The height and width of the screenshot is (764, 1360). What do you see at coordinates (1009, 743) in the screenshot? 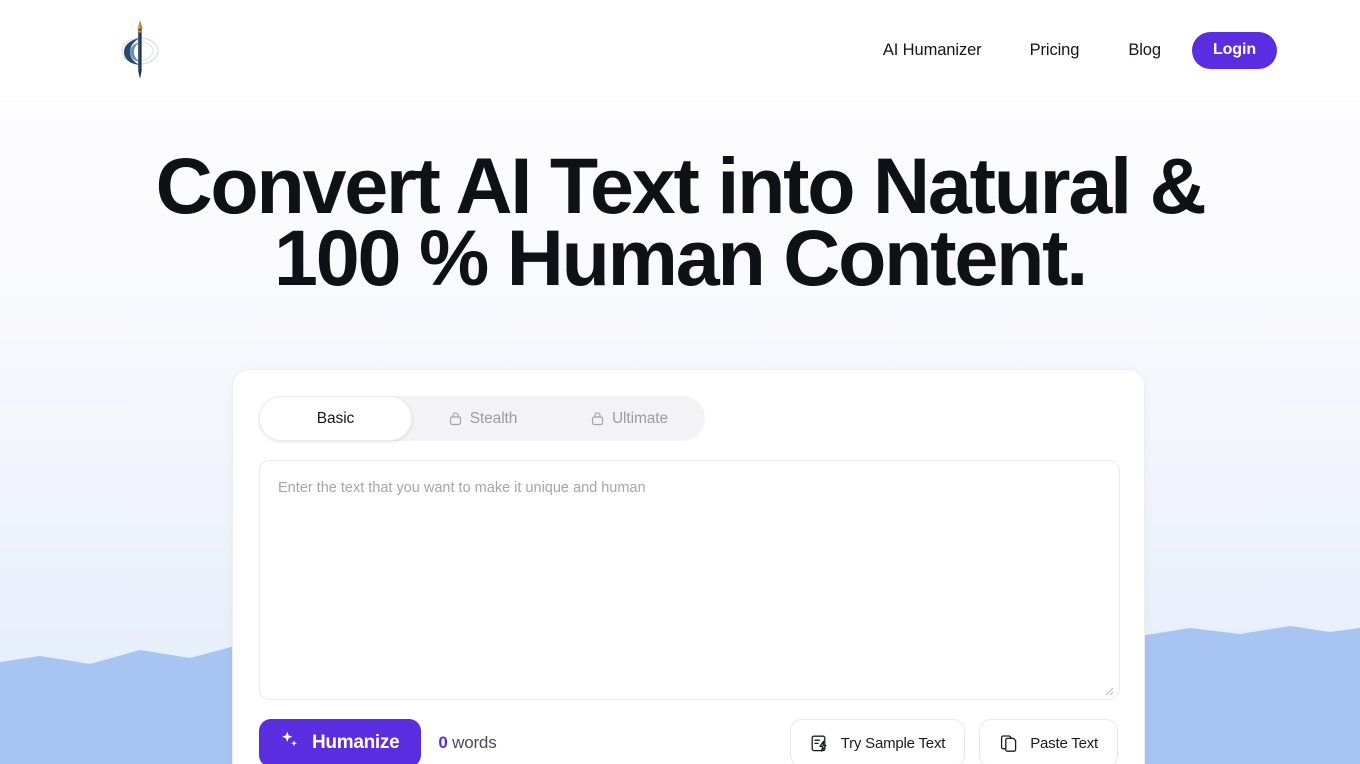
I see `copy-paste-icon` at bounding box center [1009, 743].